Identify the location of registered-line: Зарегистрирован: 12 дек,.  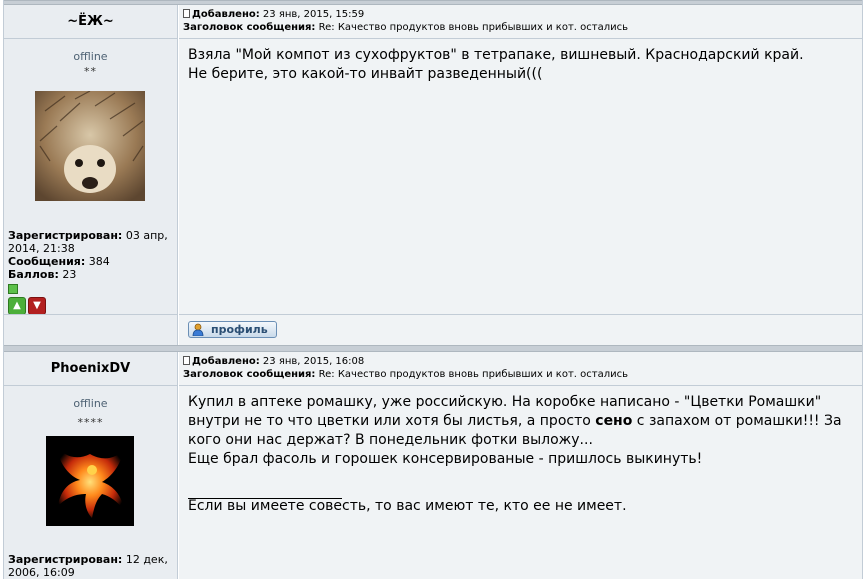
(91, 559).